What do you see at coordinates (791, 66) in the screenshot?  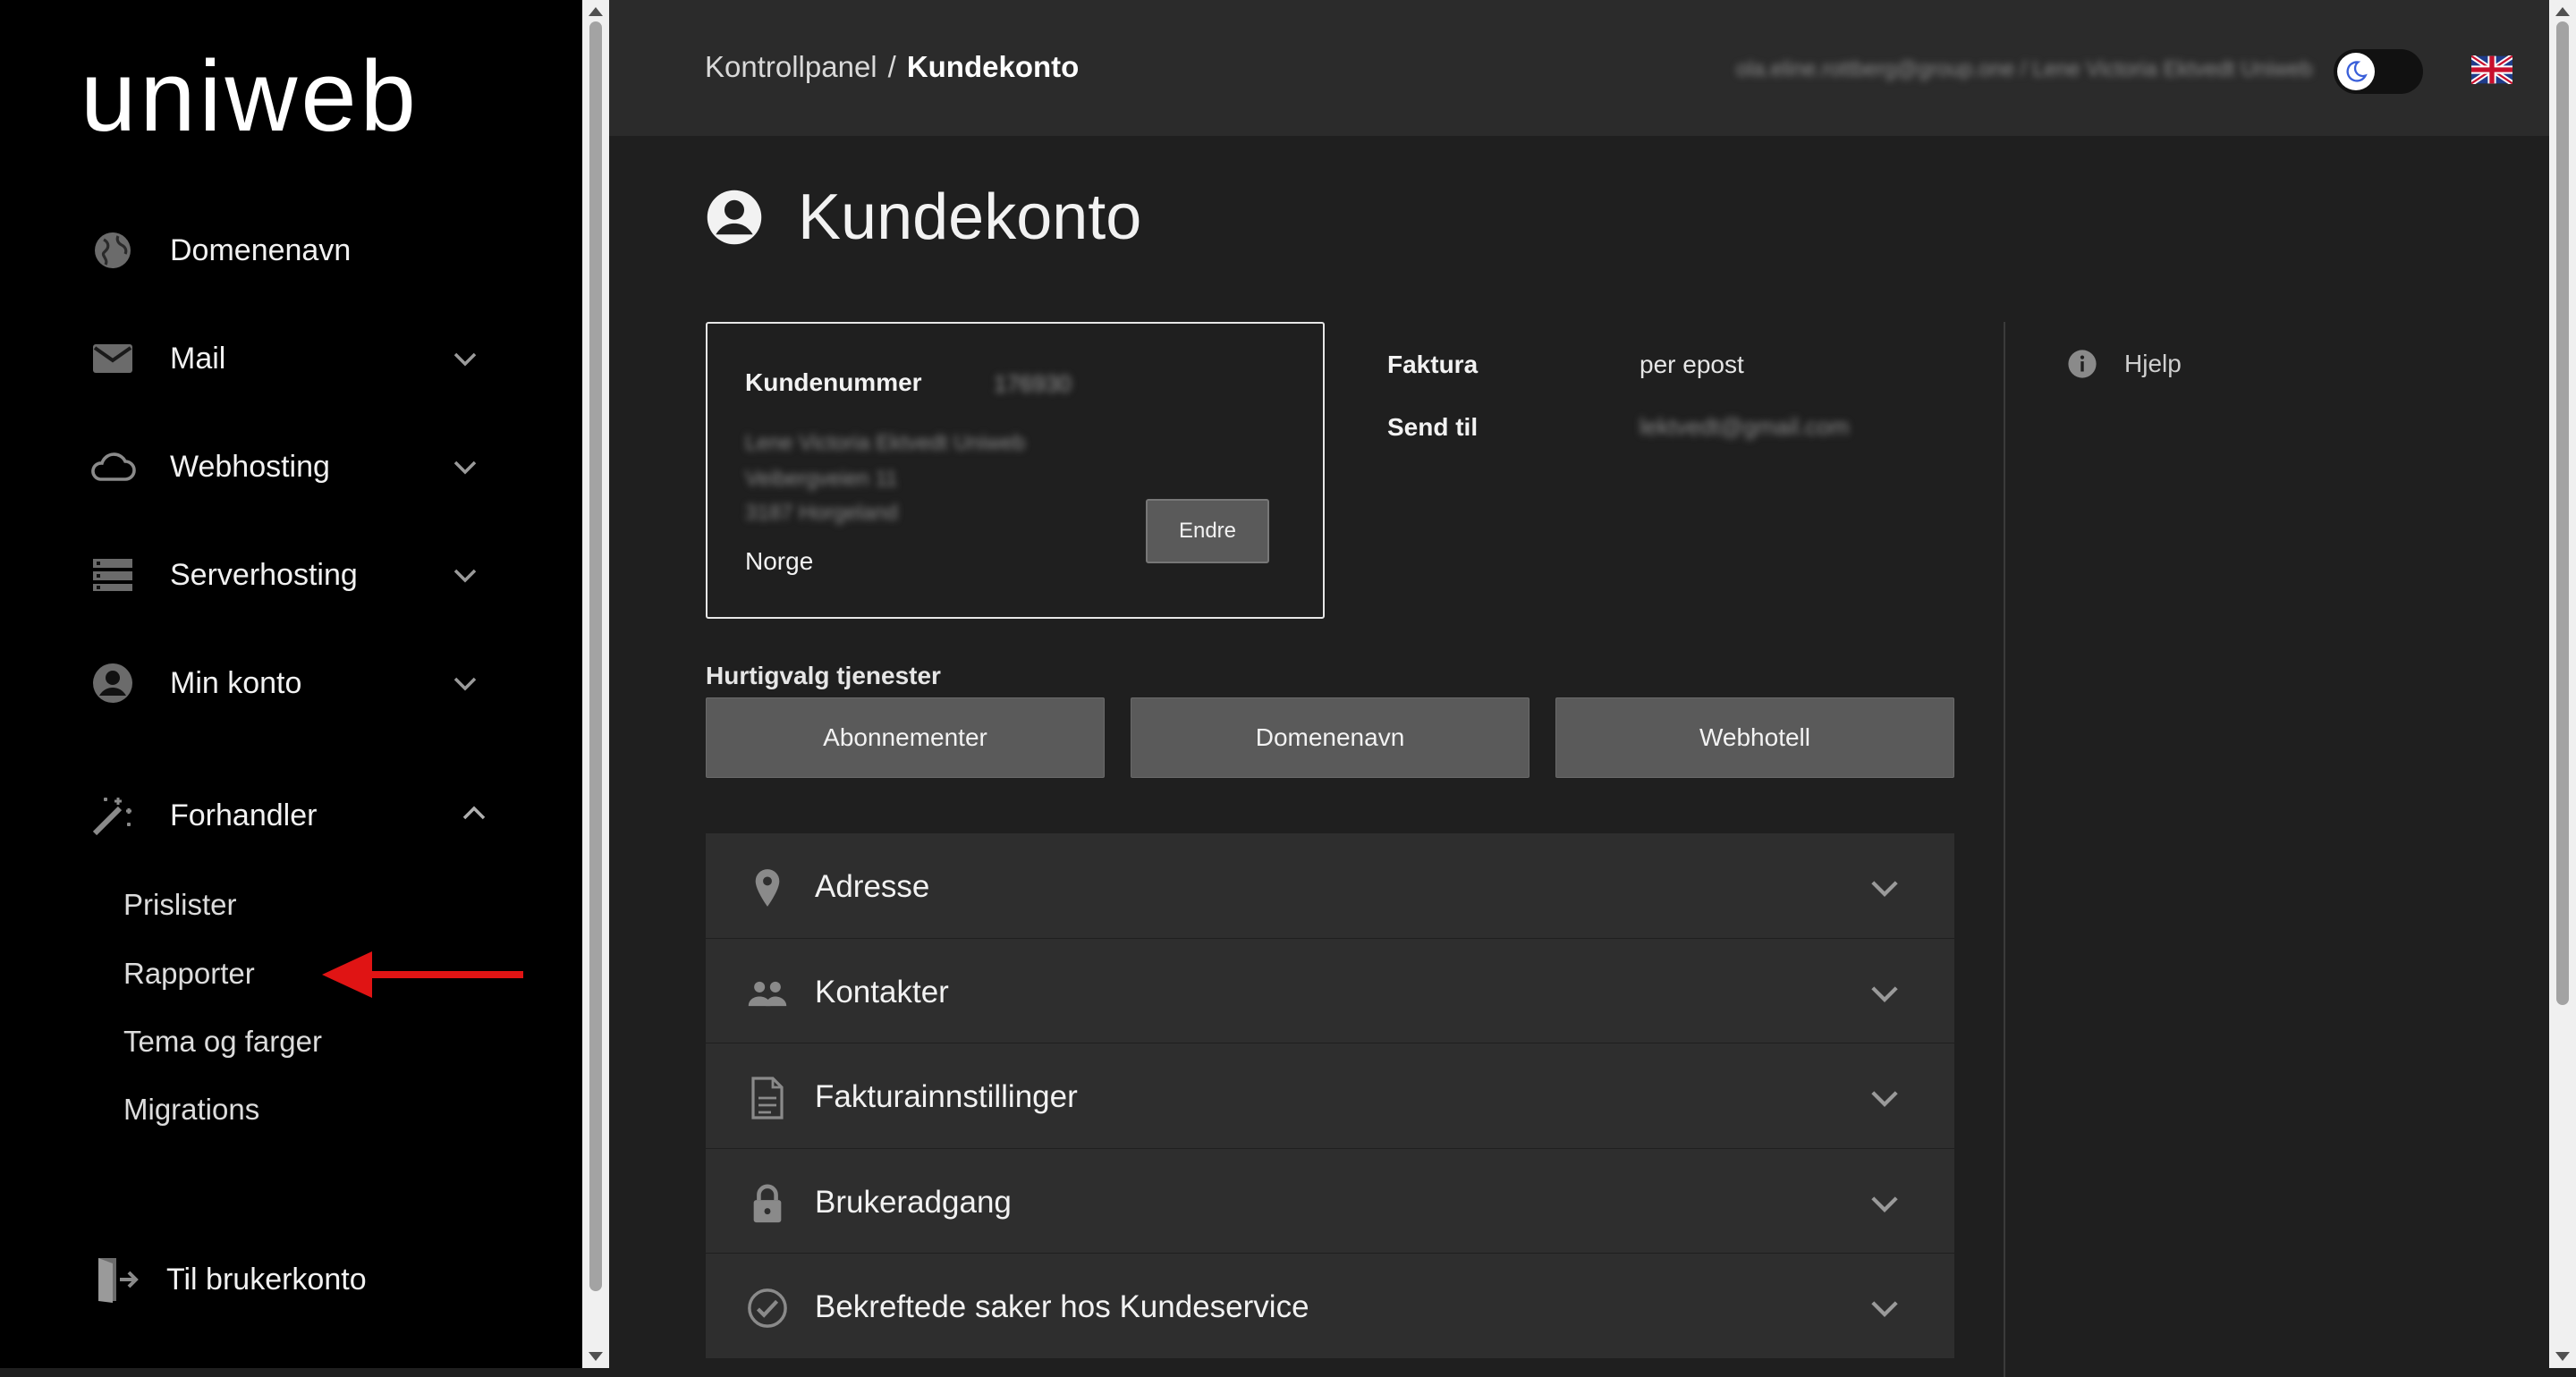 I see `breadcrumb-parent: Kontrollpanel` at bounding box center [791, 66].